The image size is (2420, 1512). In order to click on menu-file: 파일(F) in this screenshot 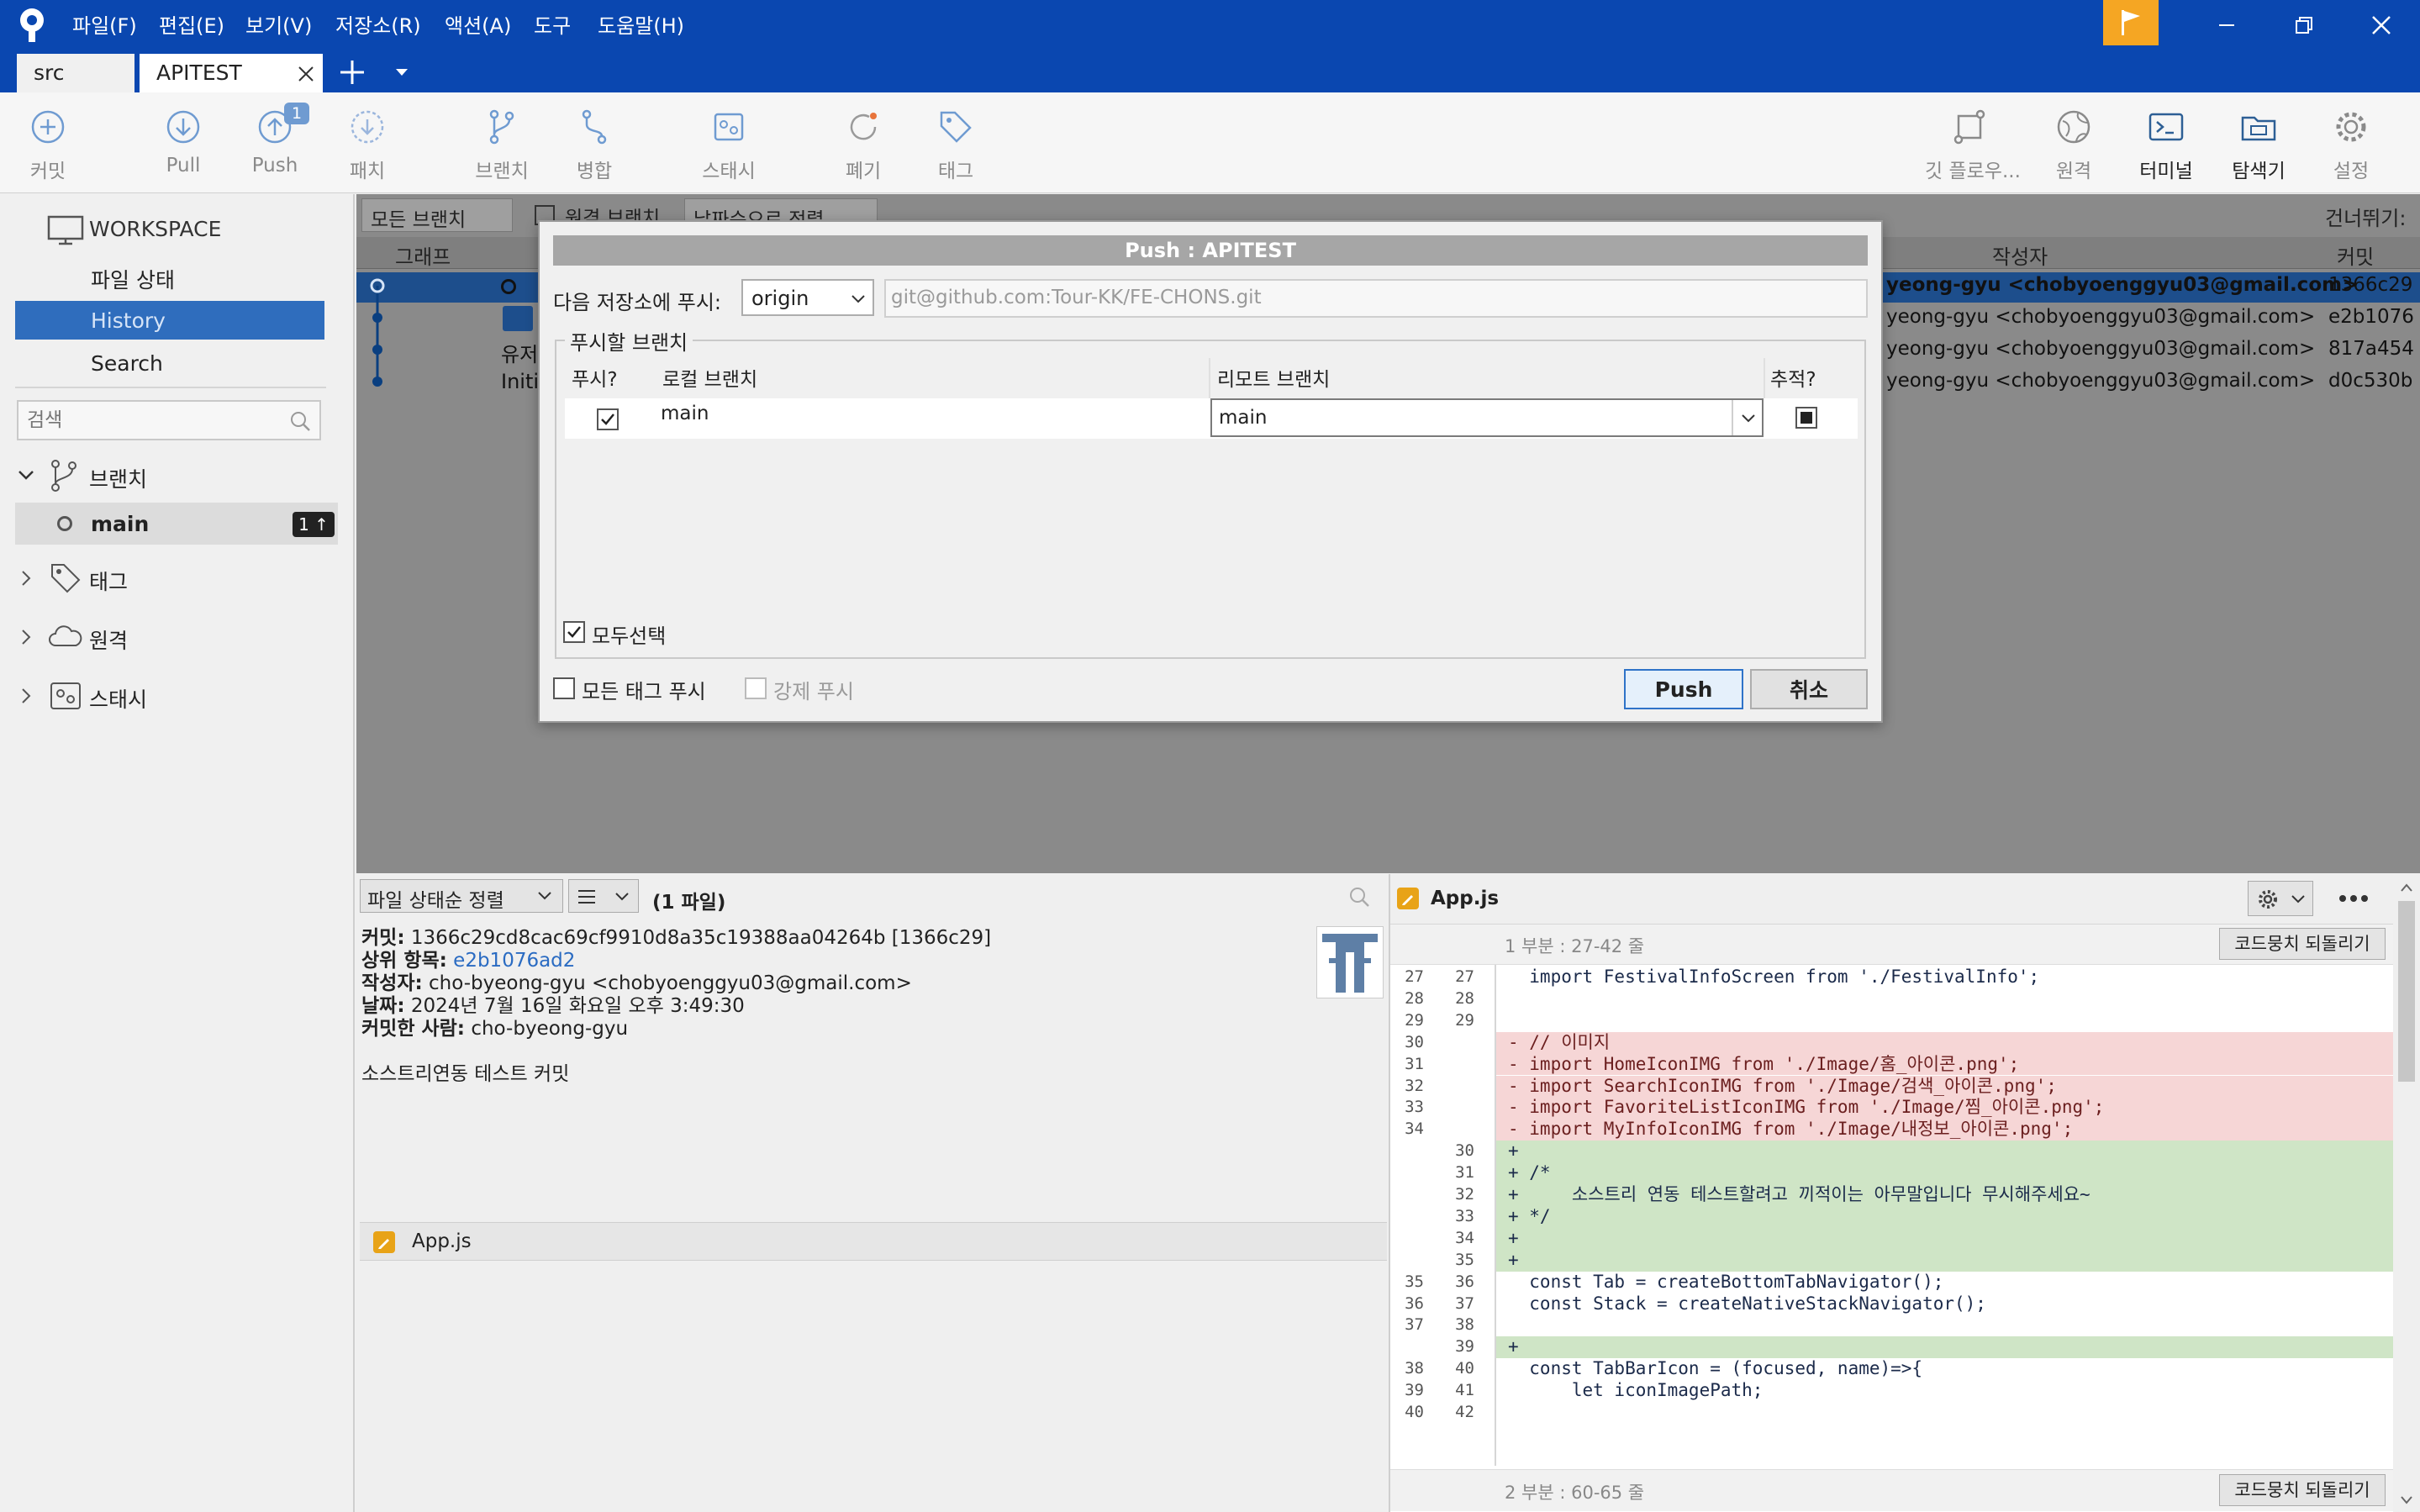, I will do `click(104, 26)`.